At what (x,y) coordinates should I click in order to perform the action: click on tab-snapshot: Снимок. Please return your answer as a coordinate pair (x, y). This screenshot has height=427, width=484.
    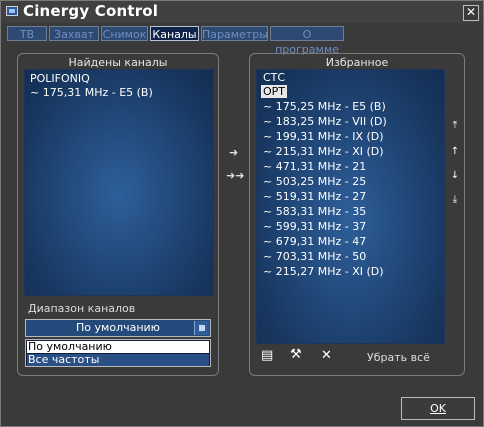
    Looking at the image, I should click on (124, 33).